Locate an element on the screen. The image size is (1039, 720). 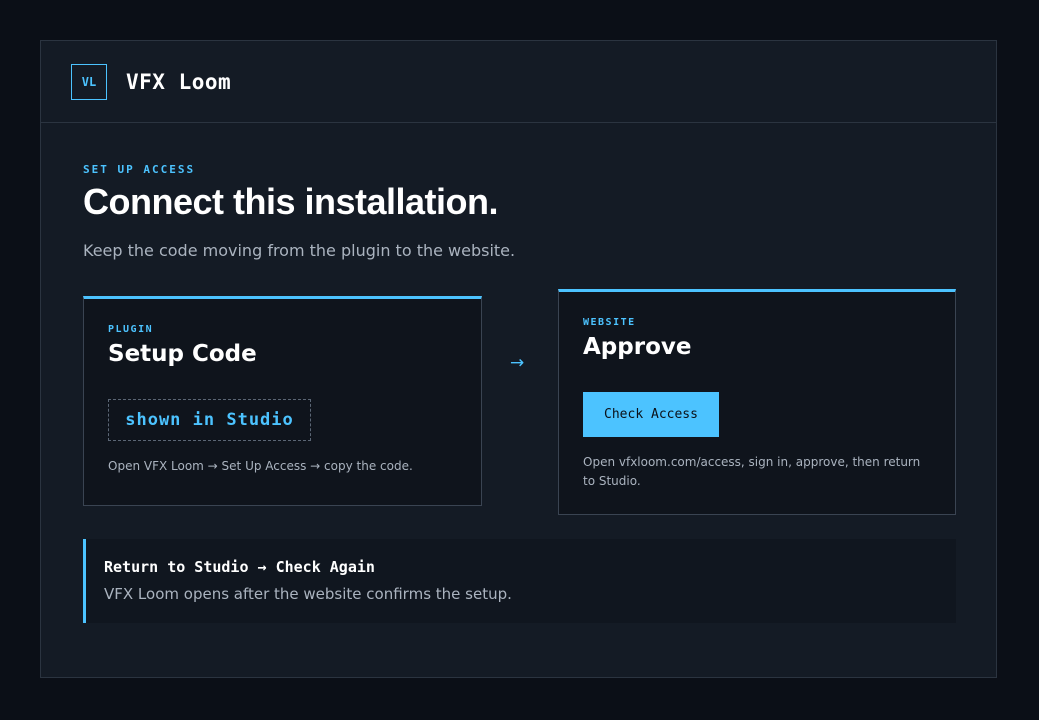
logo: VL is located at coordinates (89, 81).